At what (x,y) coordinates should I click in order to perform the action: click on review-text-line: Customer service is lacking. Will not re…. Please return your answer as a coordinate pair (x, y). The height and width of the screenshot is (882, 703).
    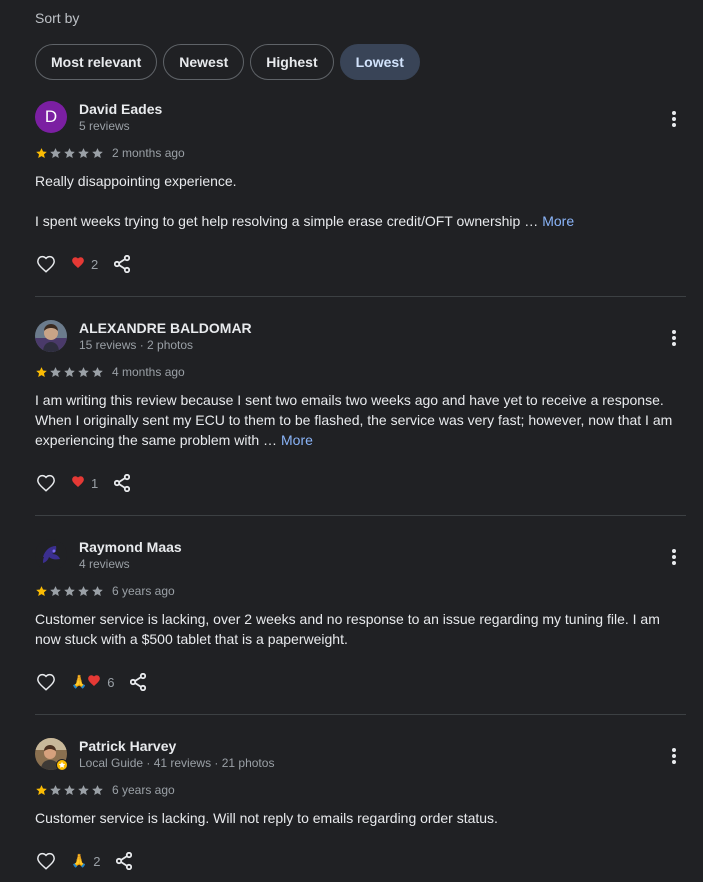
    Looking at the image, I should click on (266, 818).